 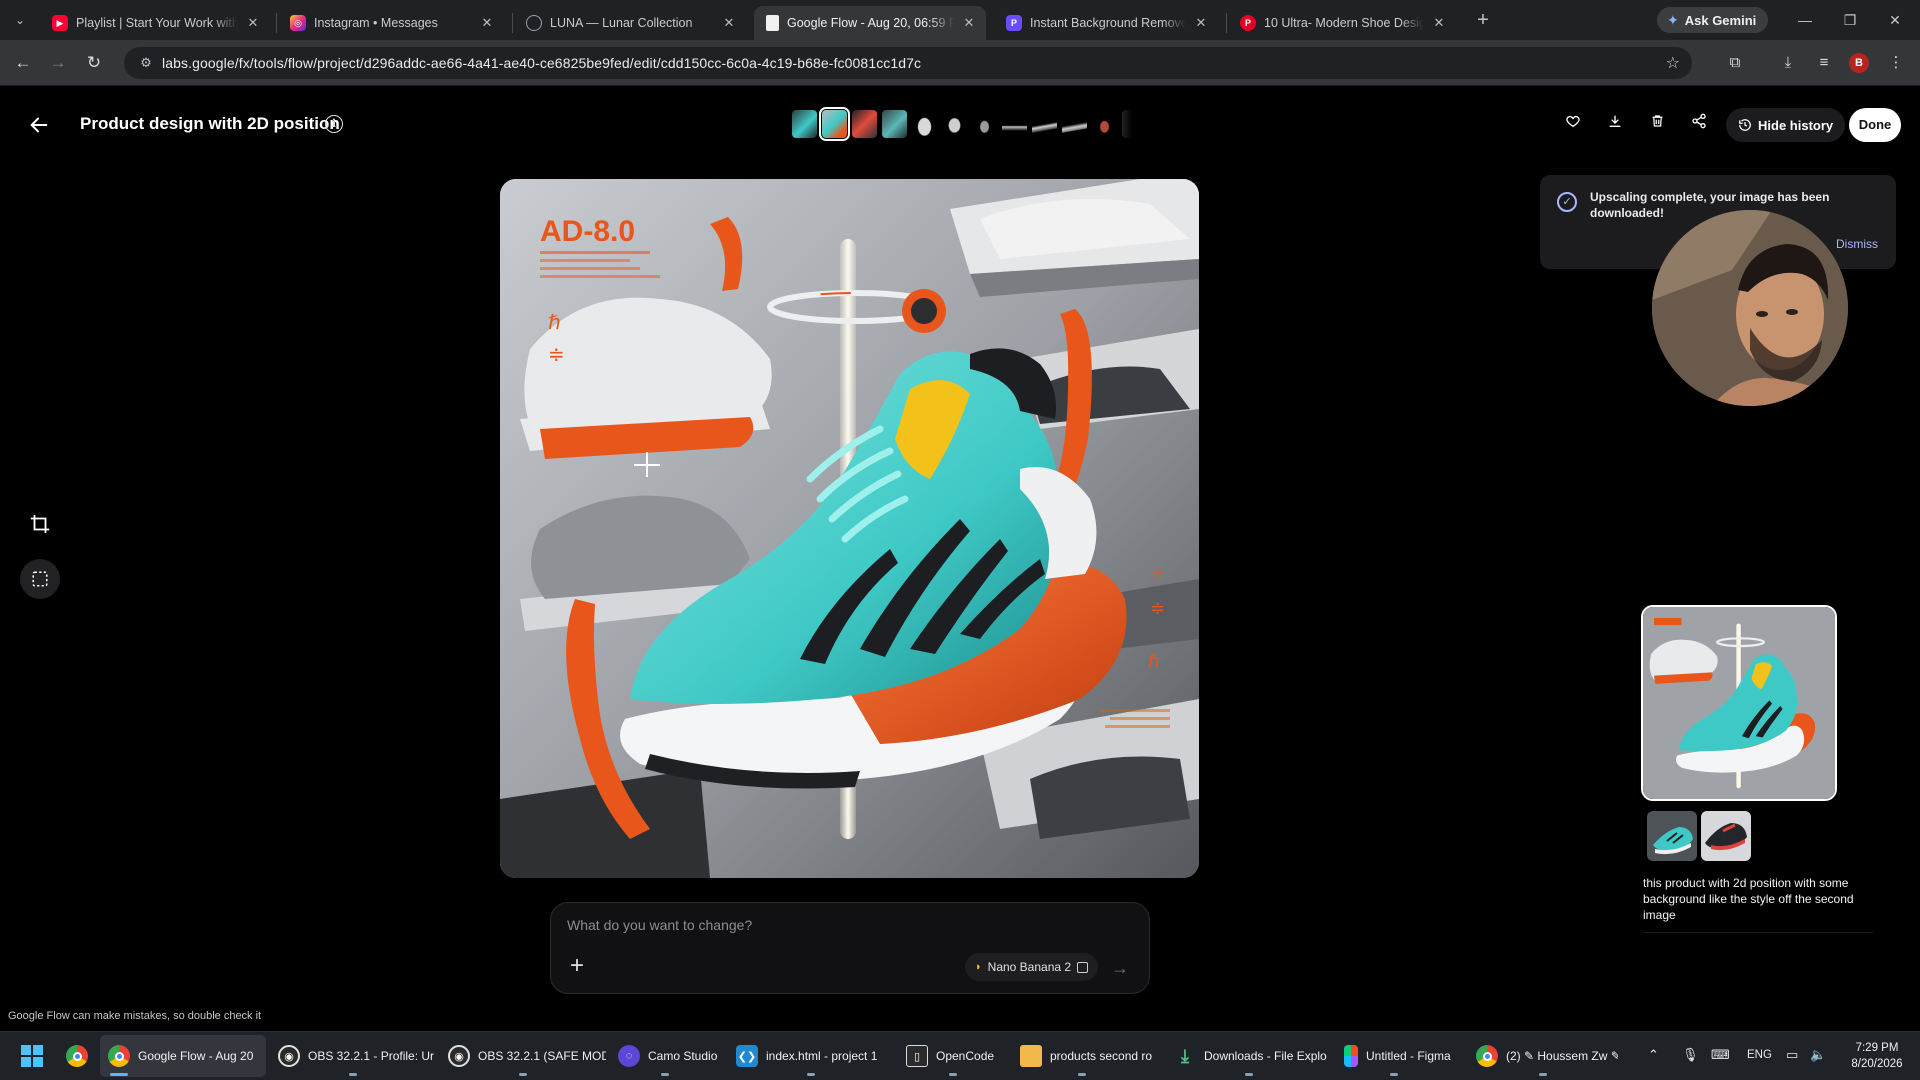 What do you see at coordinates (23, 63) in the screenshot?
I see `back-arrow-icon: ←` at bounding box center [23, 63].